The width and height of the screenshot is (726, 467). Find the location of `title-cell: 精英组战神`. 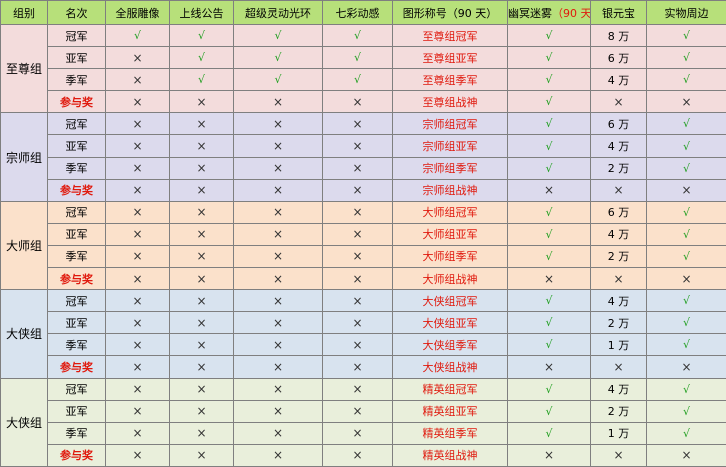

title-cell: 精英组战神 is located at coordinates (450, 455).